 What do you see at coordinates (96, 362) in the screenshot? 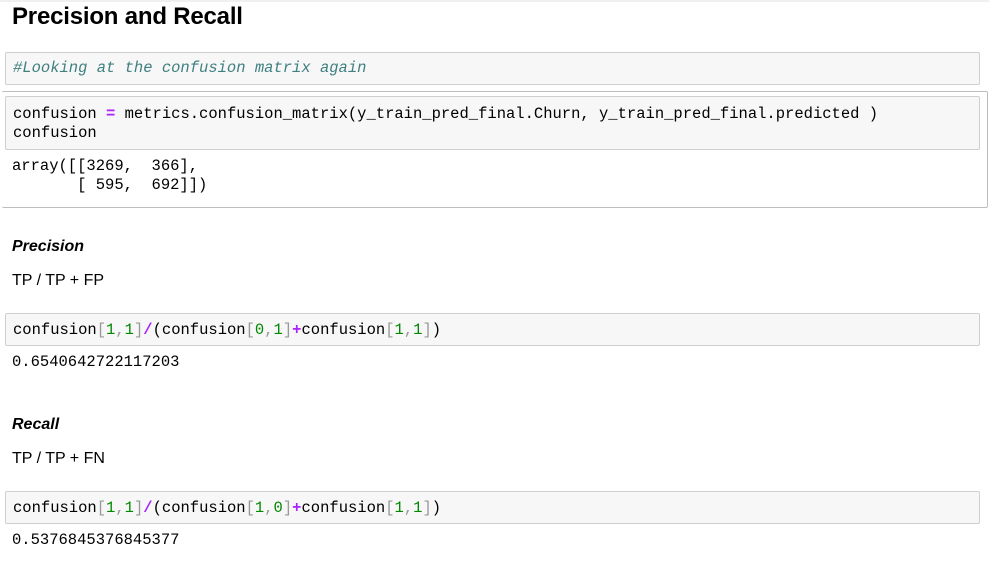
I see `precision-output: 0.6540642722117203` at bounding box center [96, 362].